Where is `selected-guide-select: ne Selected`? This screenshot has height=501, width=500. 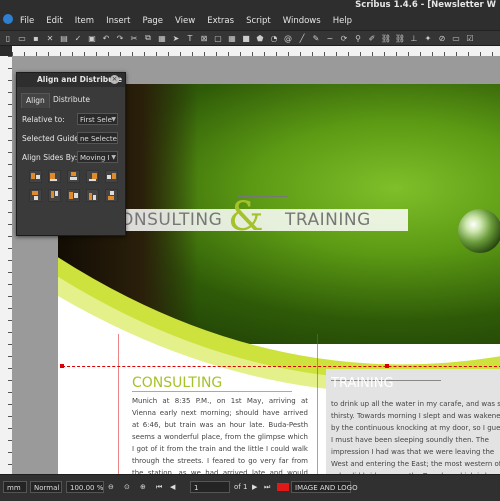 selected-guide-select: ne Selected is located at coordinates (97, 138).